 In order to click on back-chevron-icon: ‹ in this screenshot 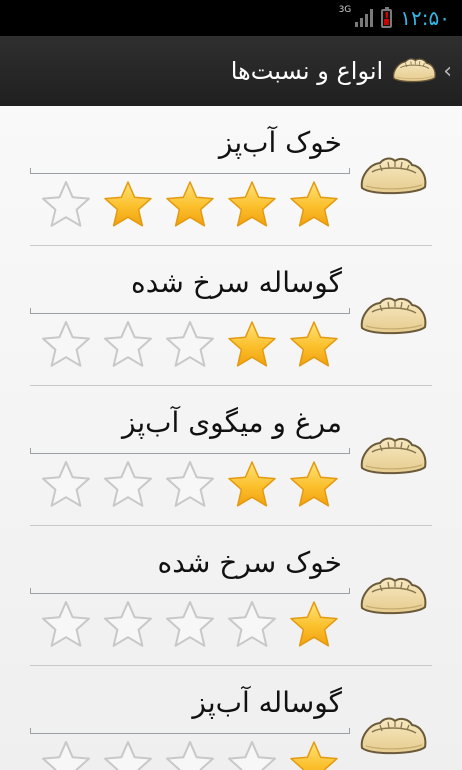, I will do `click(447, 71)`.